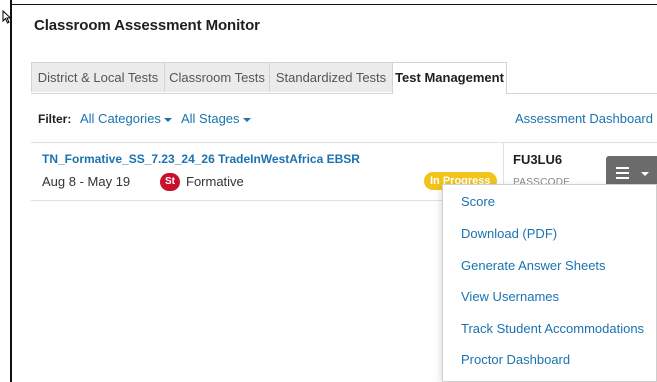  What do you see at coordinates (449, 78) in the screenshot?
I see `tab-test-management: Test Management` at bounding box center [449, 78].